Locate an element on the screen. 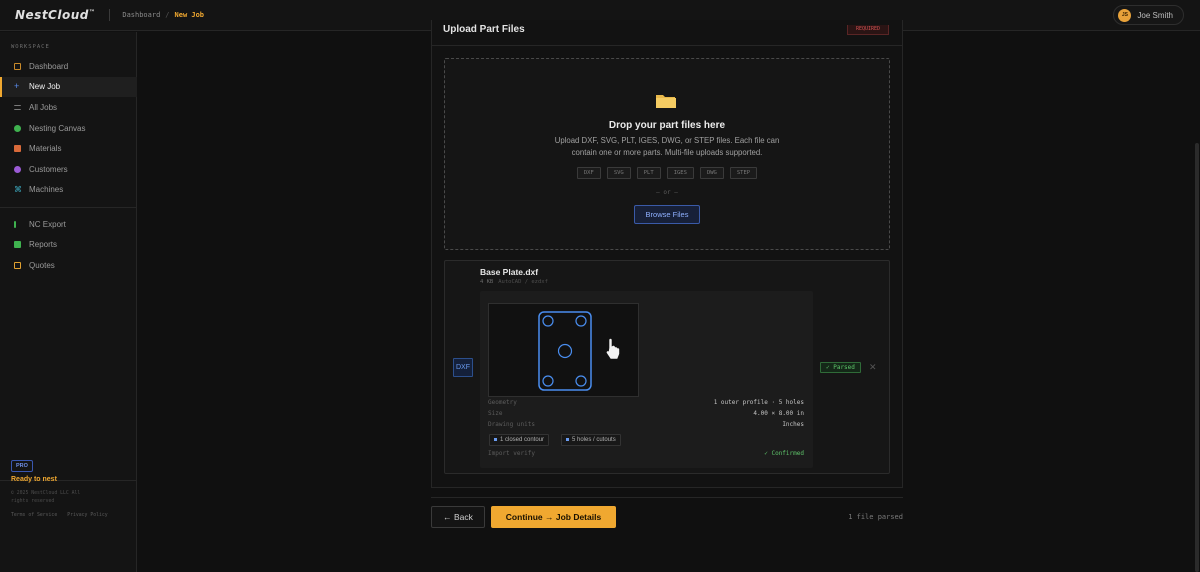  breadcrumb: Dashboard / New Job is located at coordinates (163, 15).